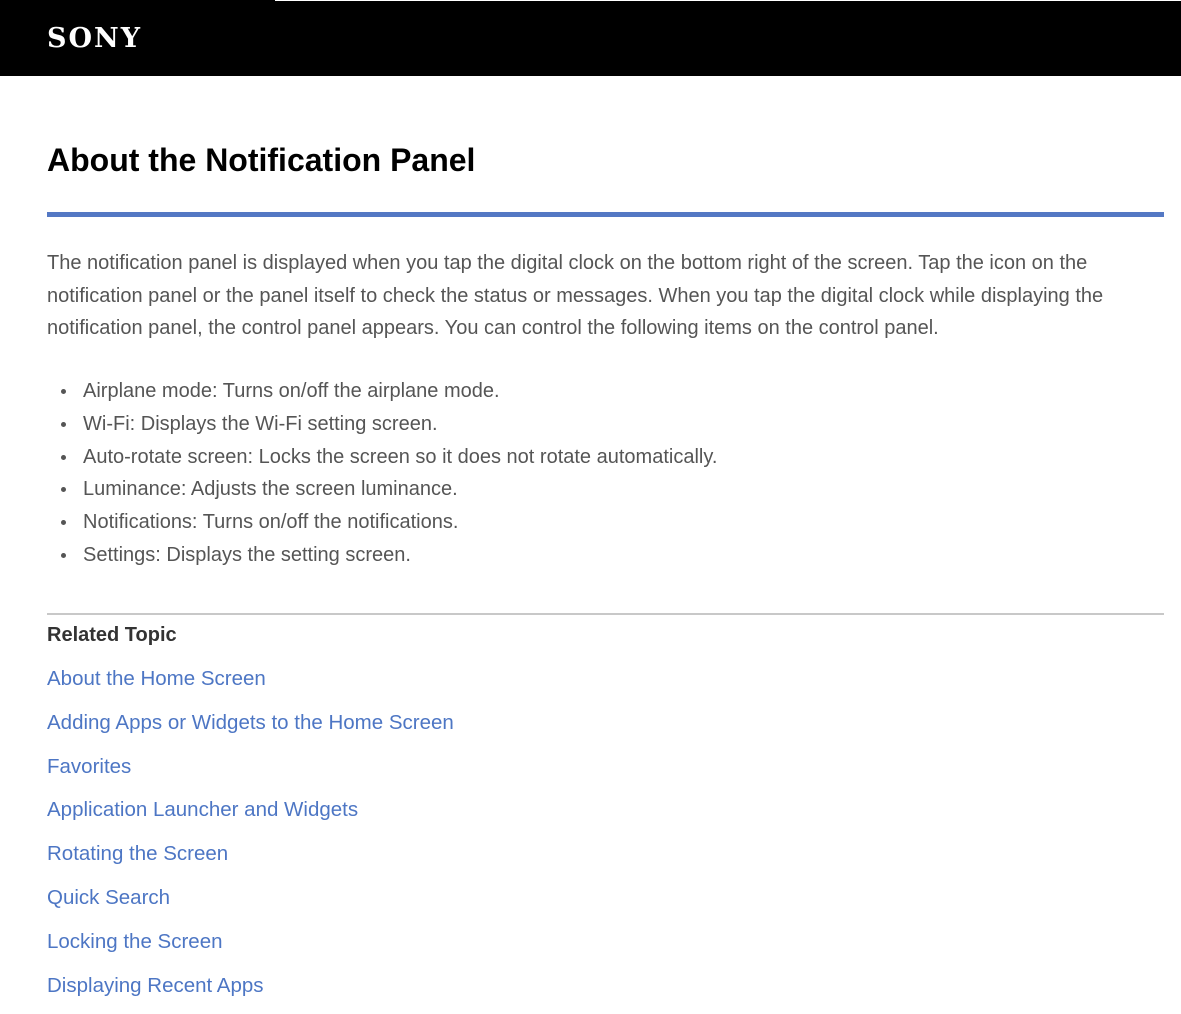  What do you see at coordinates (250, 861) in the screenshot?
I see `related-link-item: Rotating the Screen` at bounding box center [250, 861].